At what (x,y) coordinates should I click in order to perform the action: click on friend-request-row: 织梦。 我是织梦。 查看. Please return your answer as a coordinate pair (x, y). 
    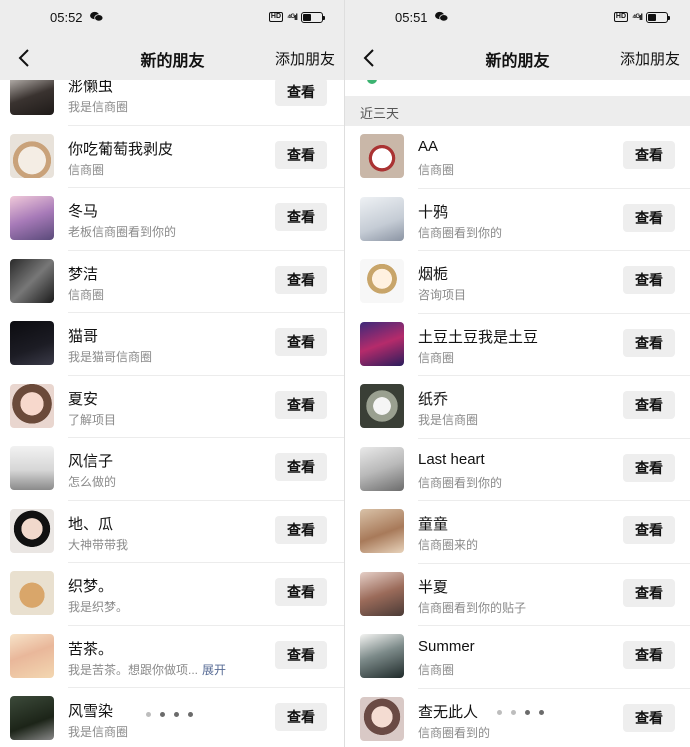
    Looking at the image, I should click on (172, 594).